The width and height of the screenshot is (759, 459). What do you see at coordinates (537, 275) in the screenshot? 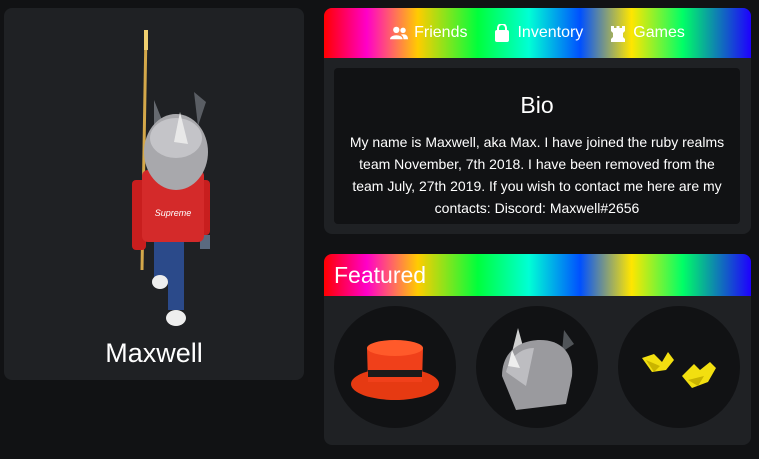
I see `featured-header: Featured` at bounding box center [537, 275].